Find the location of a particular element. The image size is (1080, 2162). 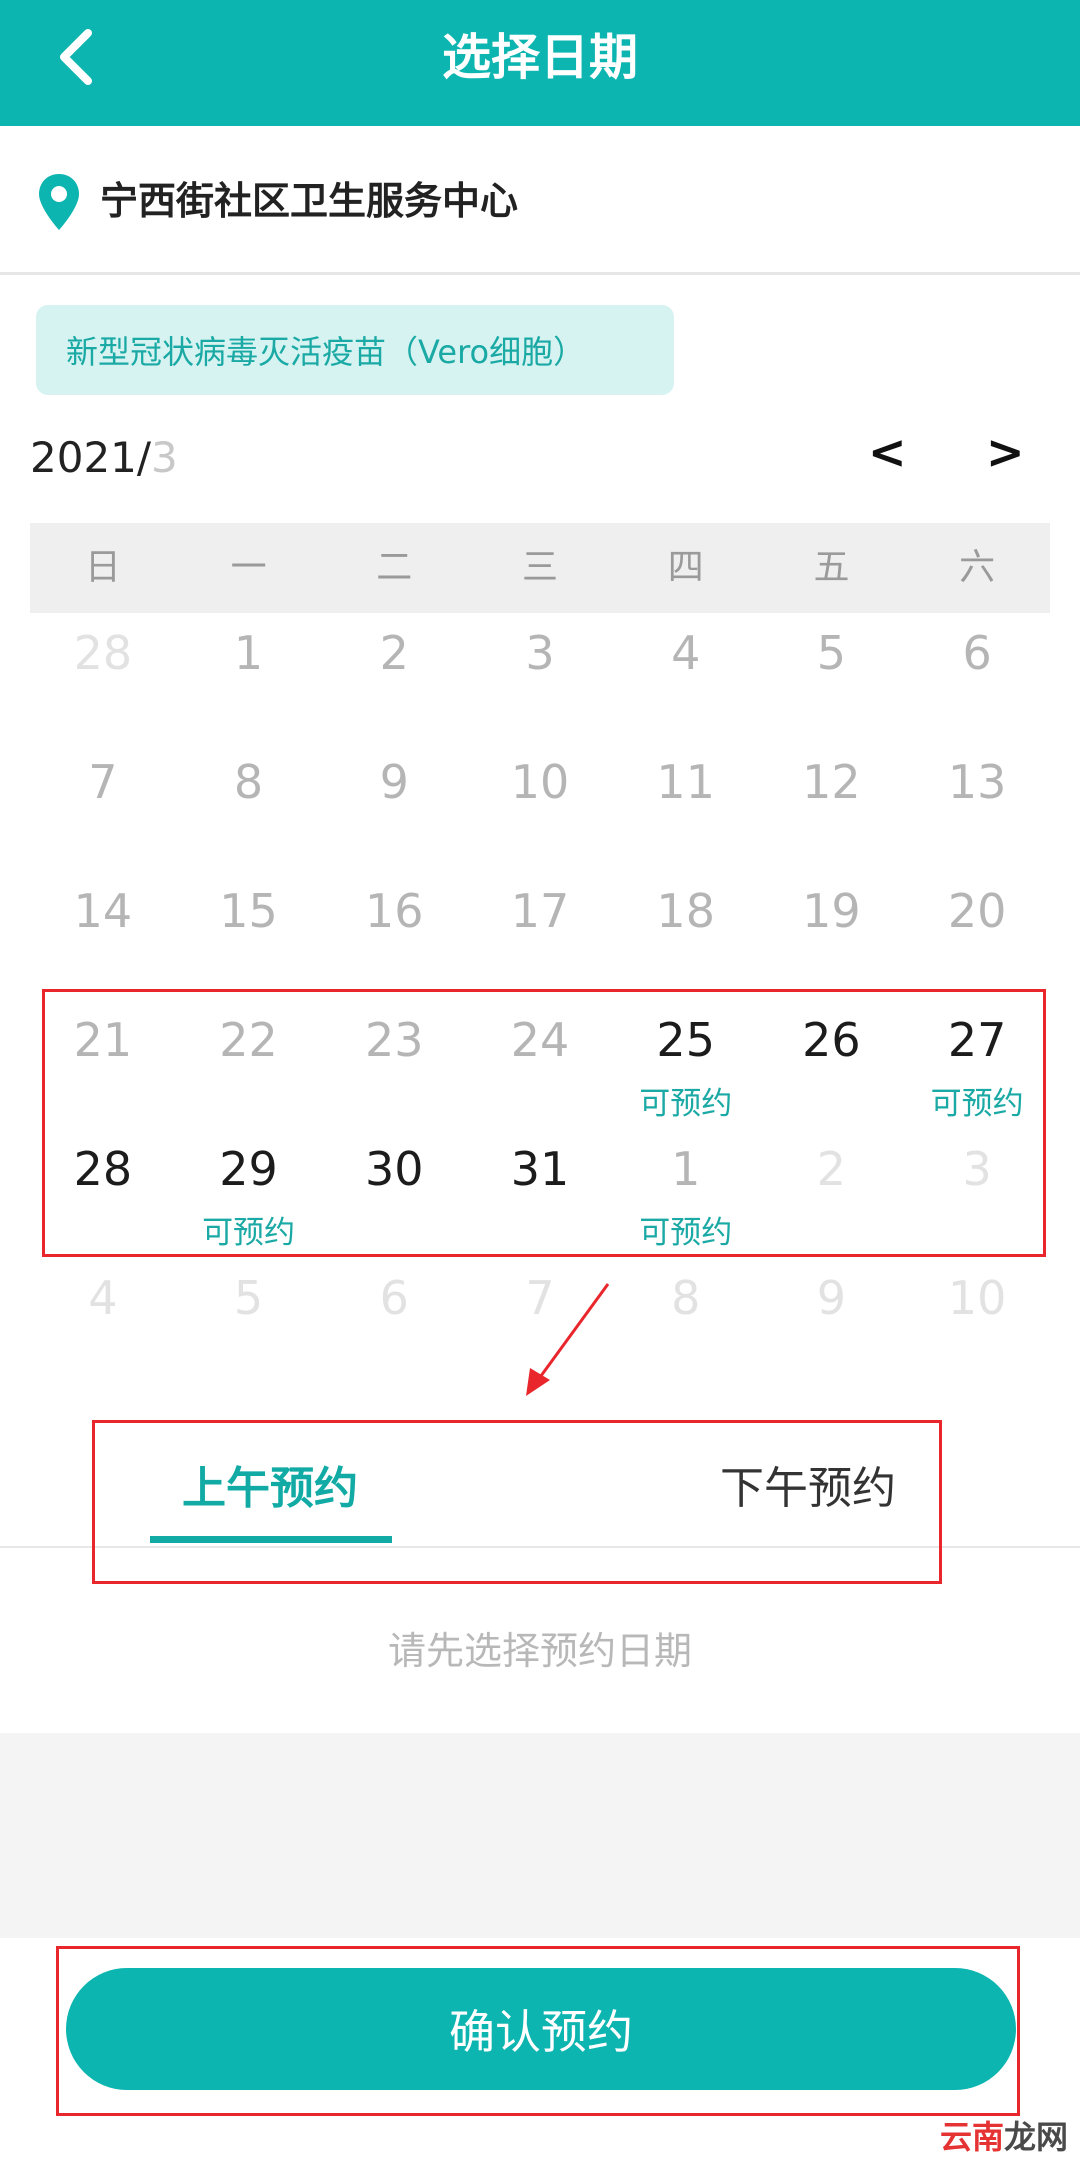

day-number: 17 is located at coordinates (540, 911).